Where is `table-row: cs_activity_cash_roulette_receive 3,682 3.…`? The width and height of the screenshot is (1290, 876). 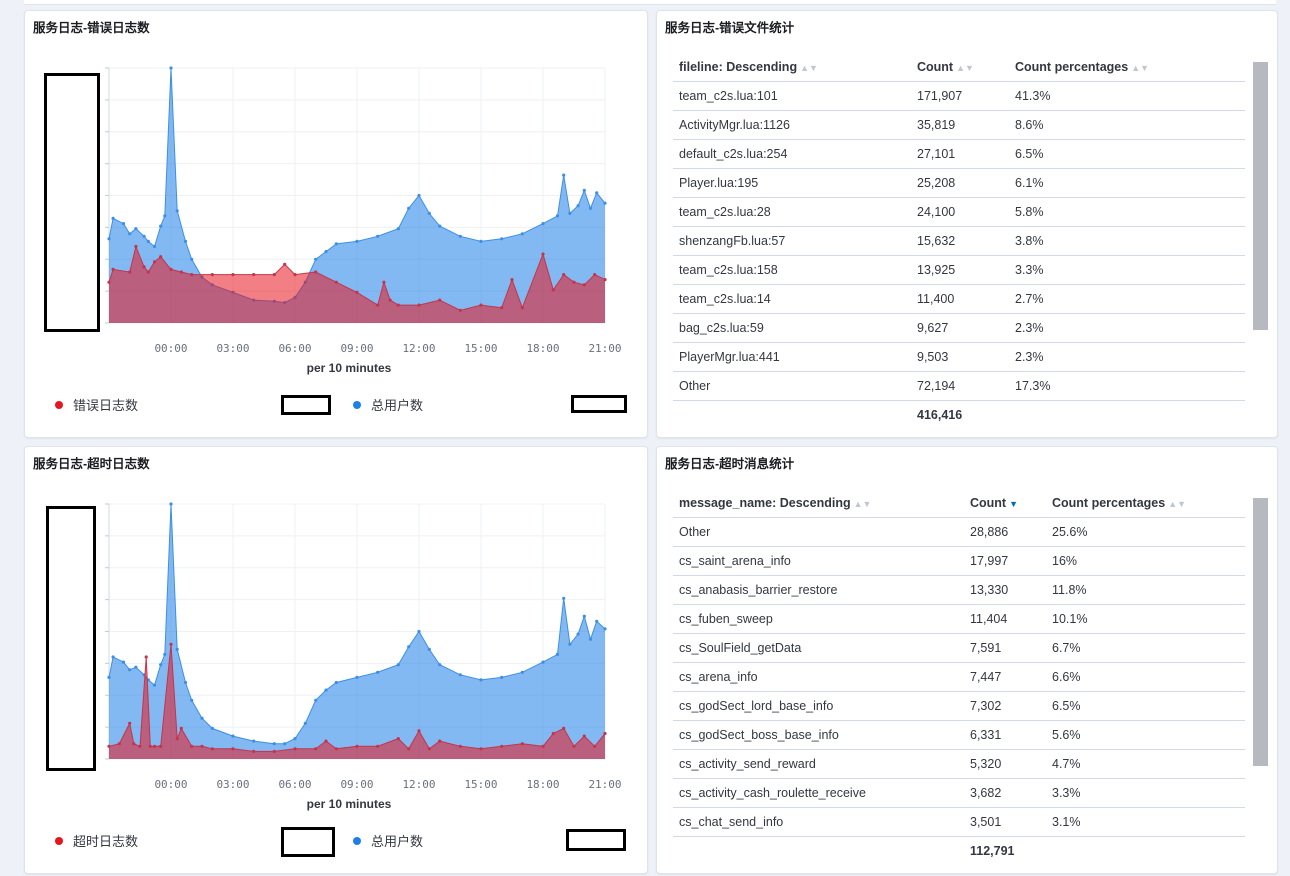 table-row: cs_activity_cash_roulette_receive 3,682 3.… is located at coordinates (959, 793).